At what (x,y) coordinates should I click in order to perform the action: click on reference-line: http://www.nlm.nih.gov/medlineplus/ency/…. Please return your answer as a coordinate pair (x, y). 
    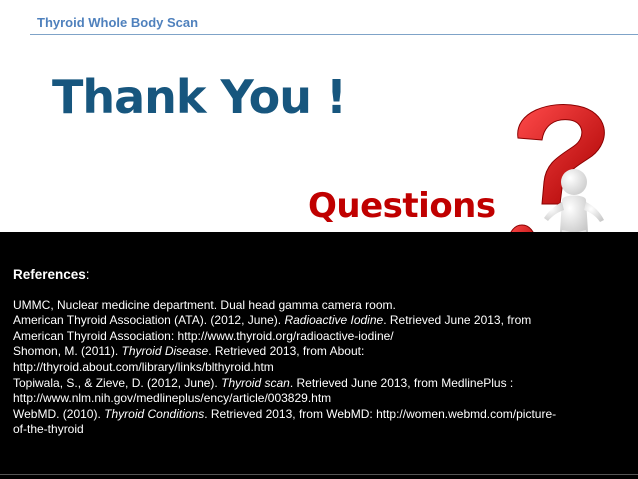
    Looking at the image, I should click on (320, 399).